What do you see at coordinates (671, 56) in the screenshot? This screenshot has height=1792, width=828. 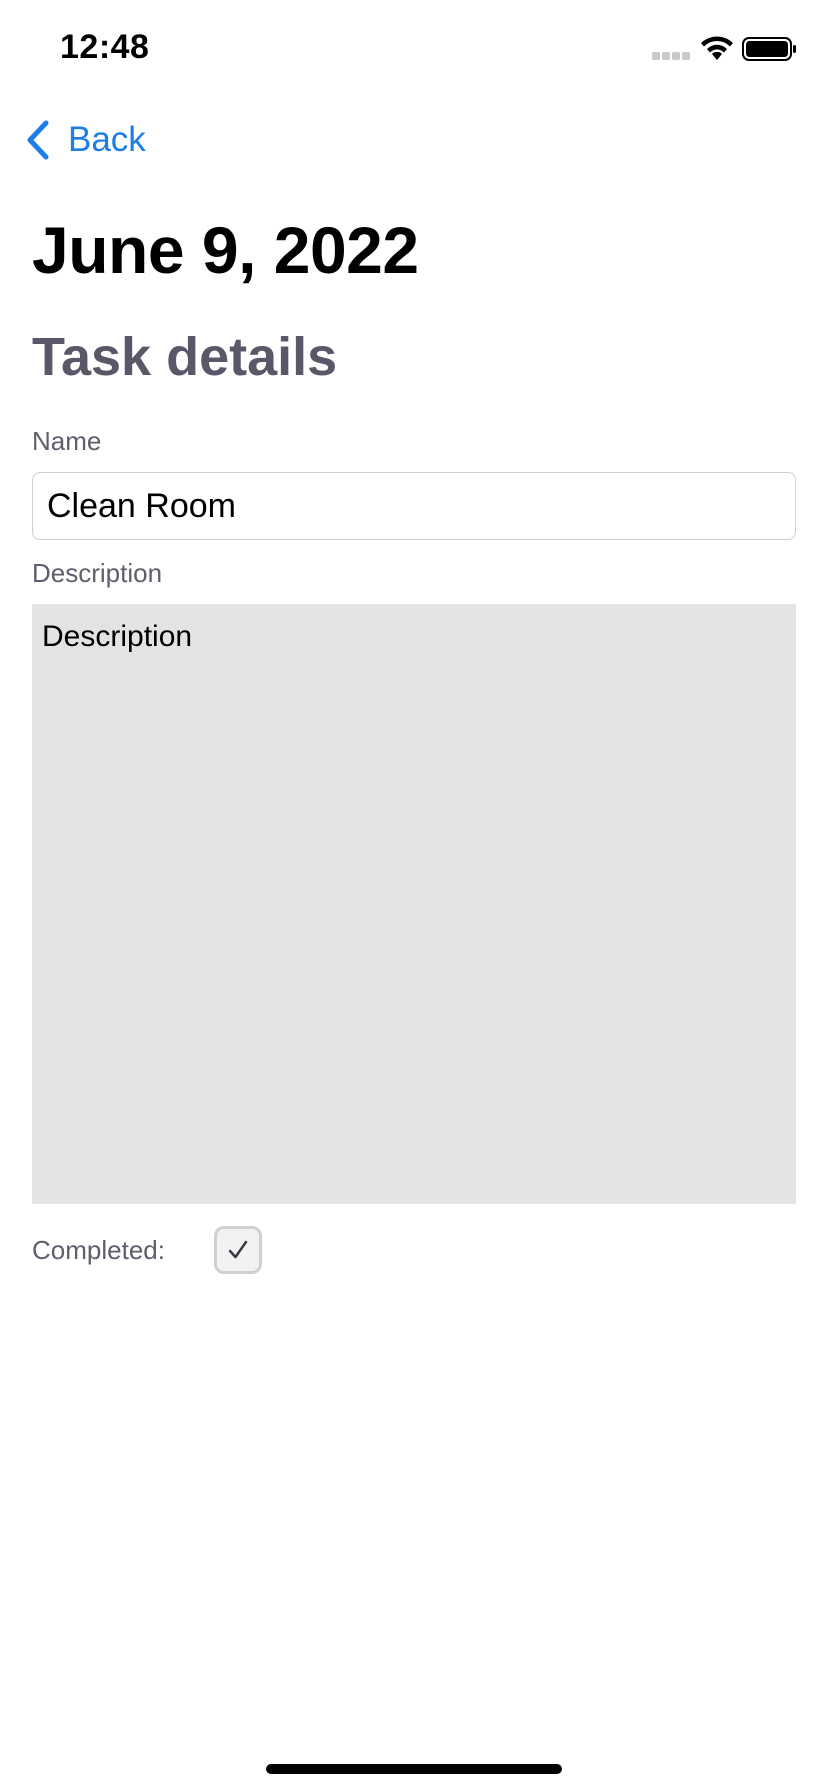 I see `signal-icon` at bounding box center [671, 56].